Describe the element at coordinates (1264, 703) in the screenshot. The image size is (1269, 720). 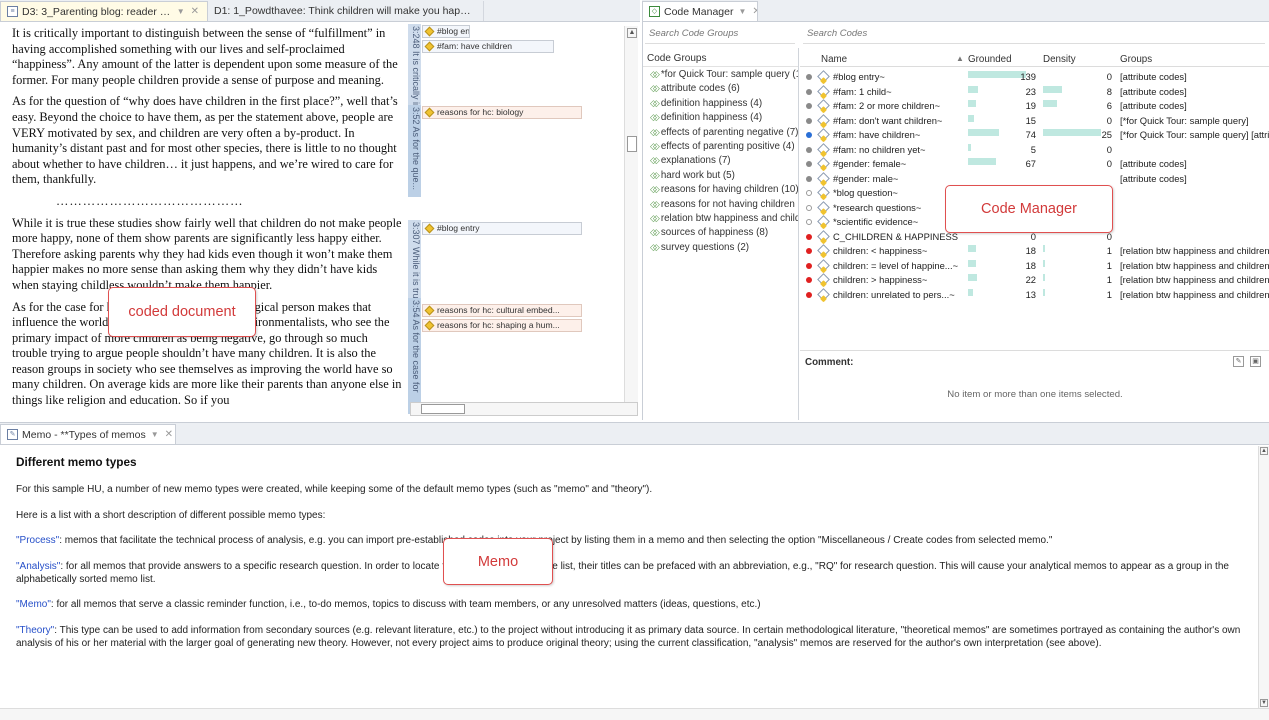
I see `scroll-down-icon: ▼` at that location.